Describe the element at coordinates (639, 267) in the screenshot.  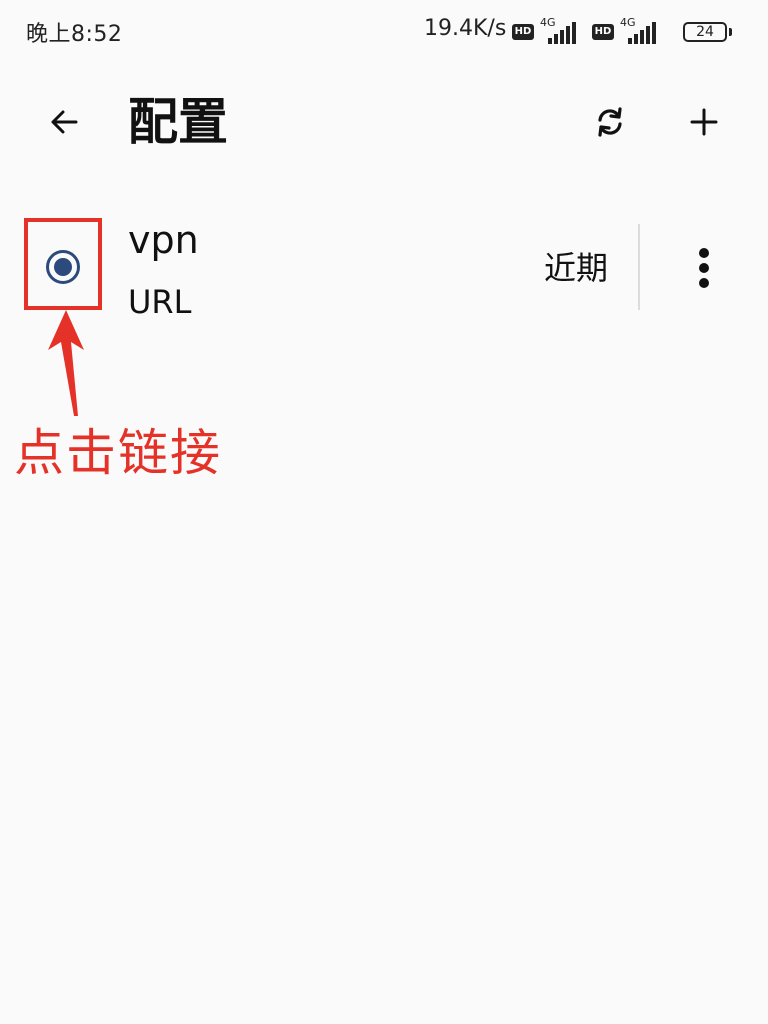
I see `divider` at that location.